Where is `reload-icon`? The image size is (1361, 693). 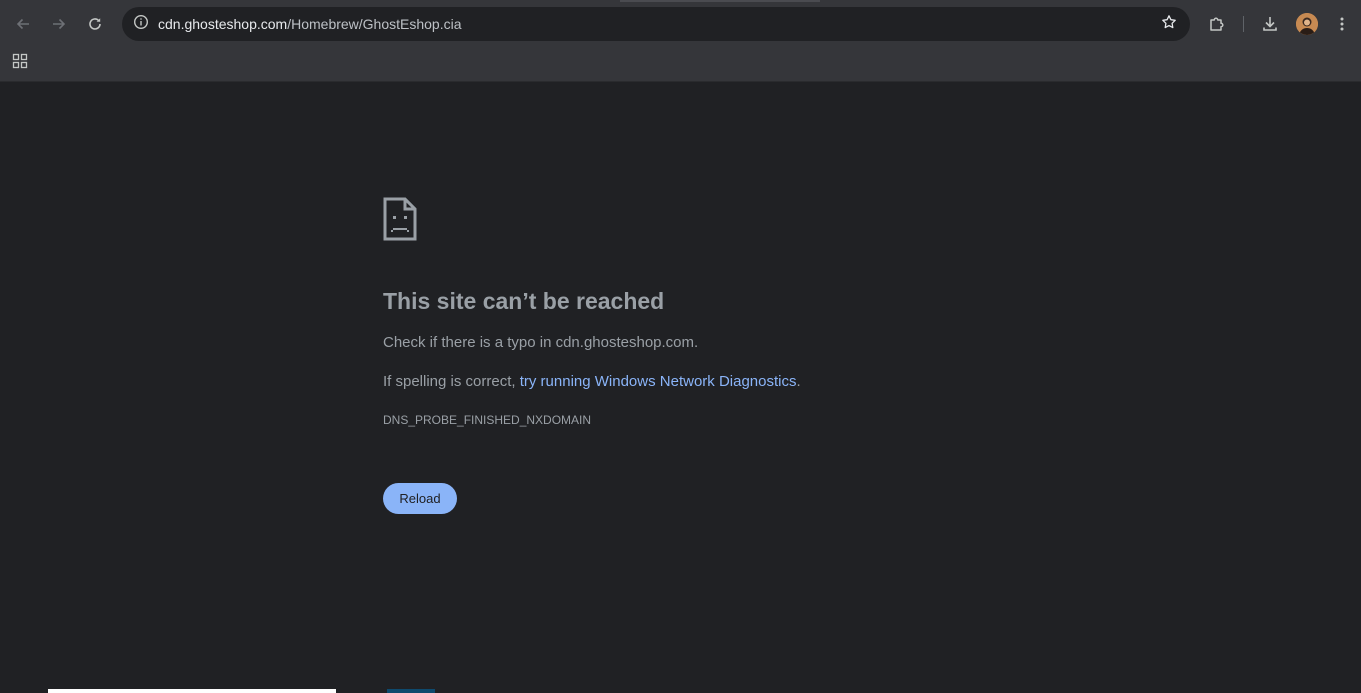
reload-icon is located at coordinates (95, 24).